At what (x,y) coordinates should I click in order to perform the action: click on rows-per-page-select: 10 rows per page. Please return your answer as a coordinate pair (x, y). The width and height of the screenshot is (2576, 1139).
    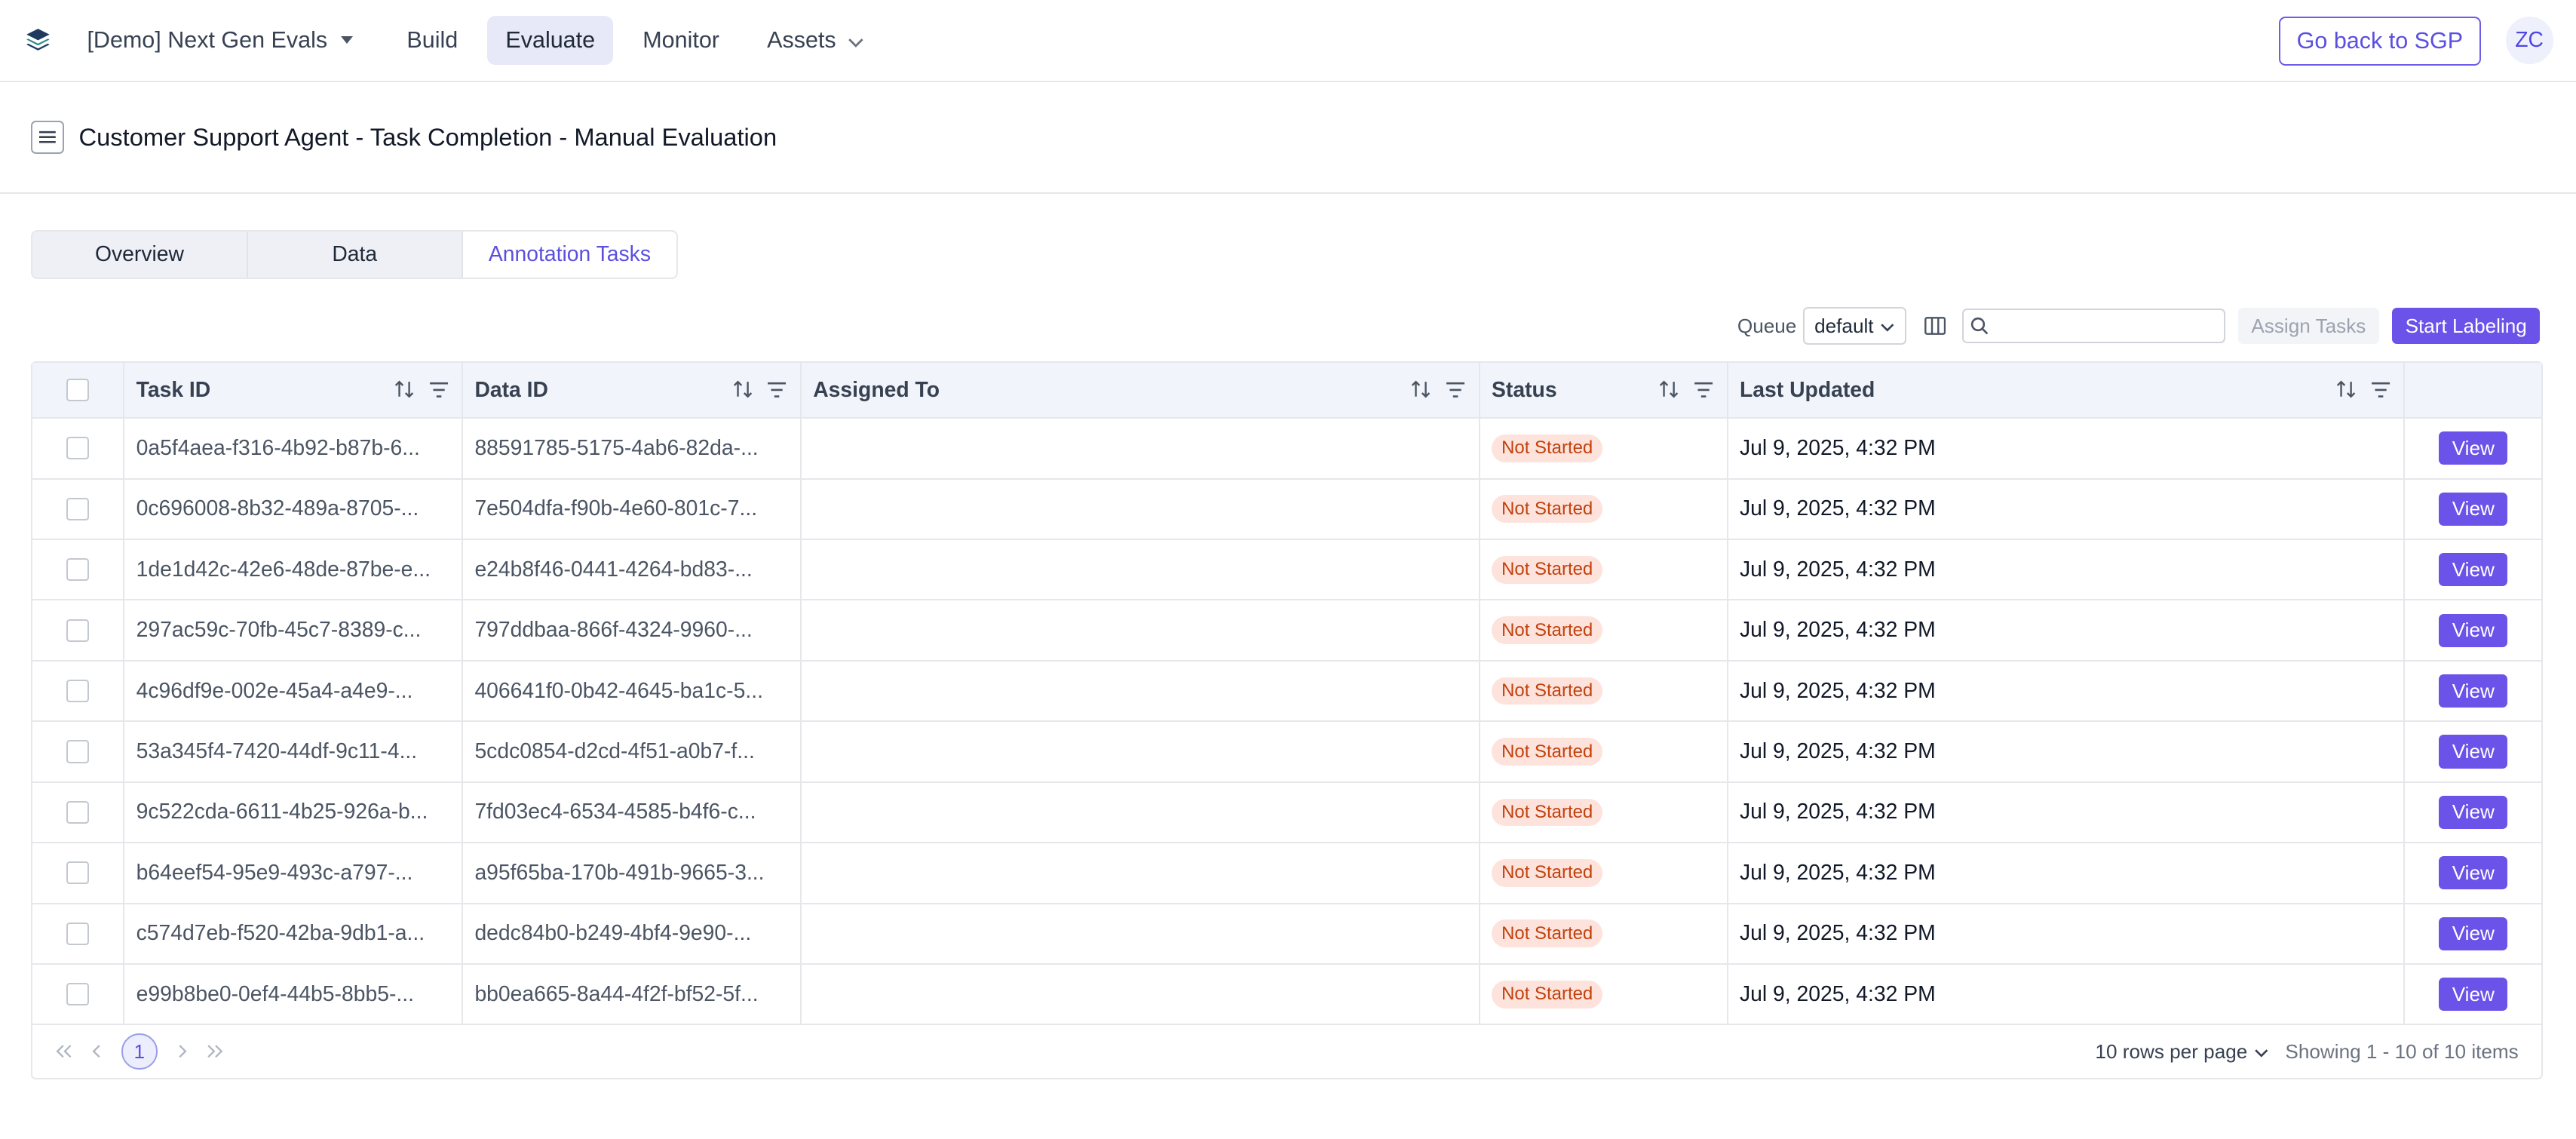
    Looking at the image, I should click on (2181, 1052).